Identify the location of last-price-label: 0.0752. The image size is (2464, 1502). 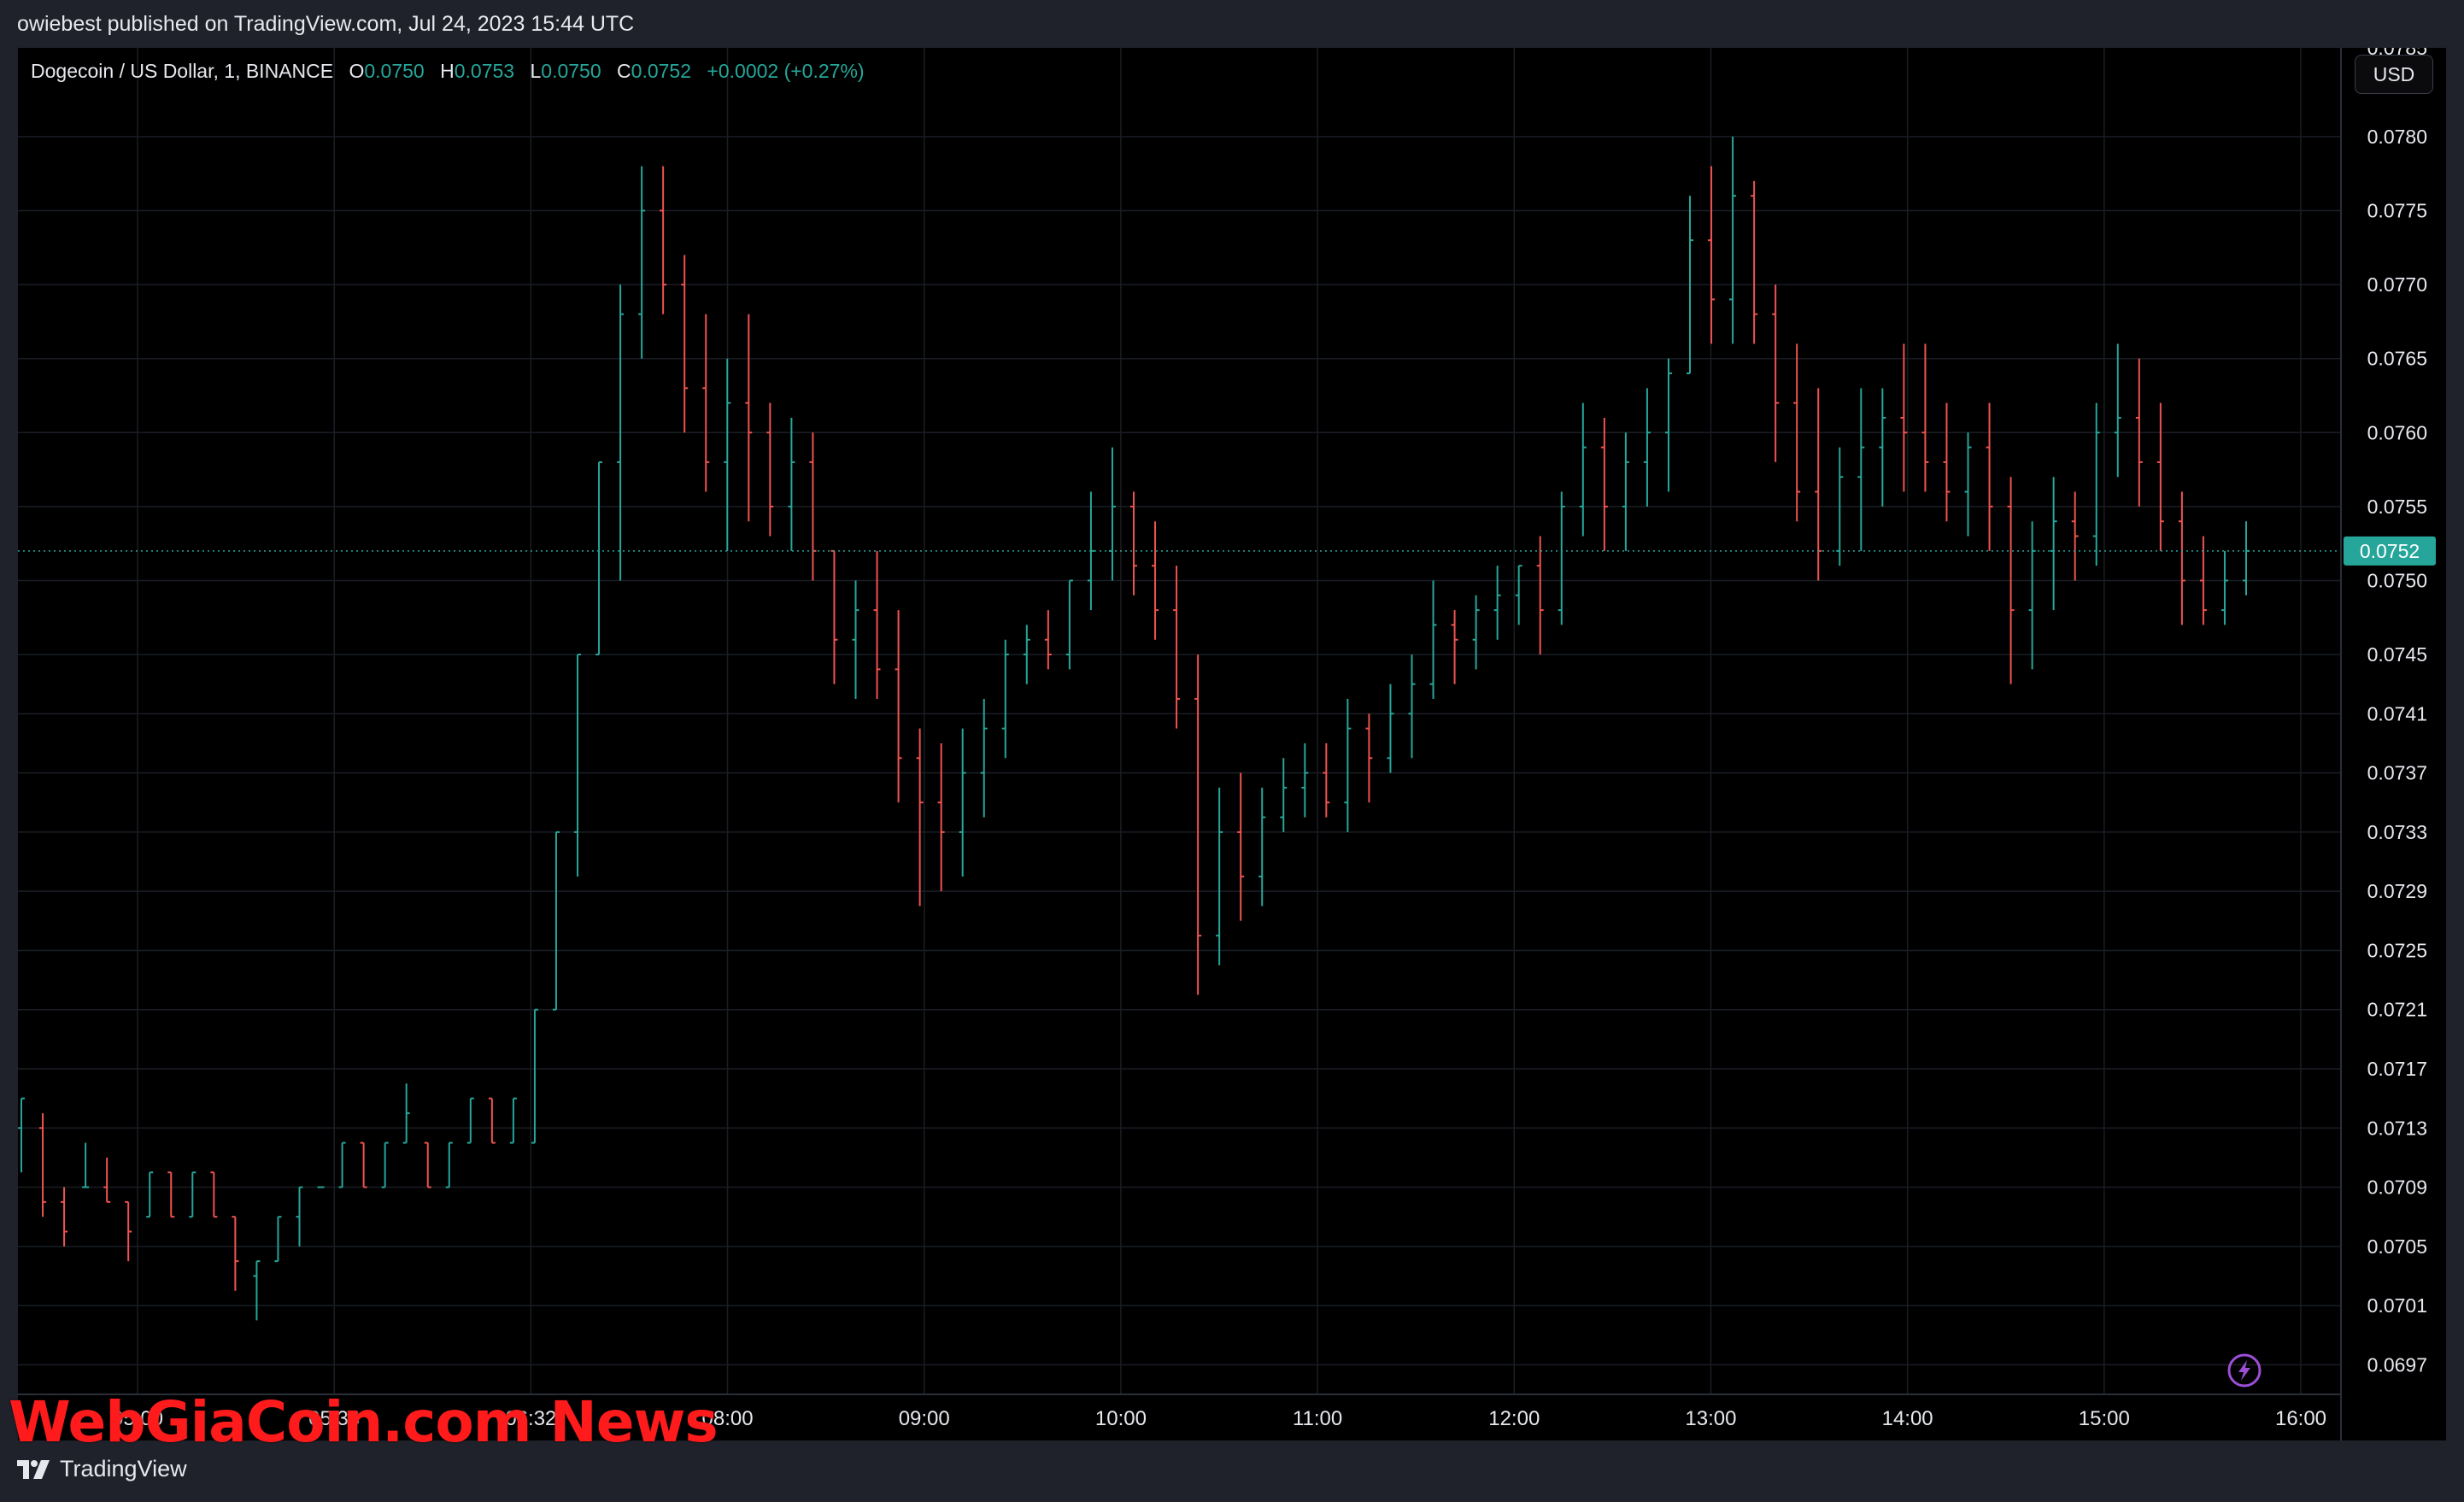
(2390, 551).